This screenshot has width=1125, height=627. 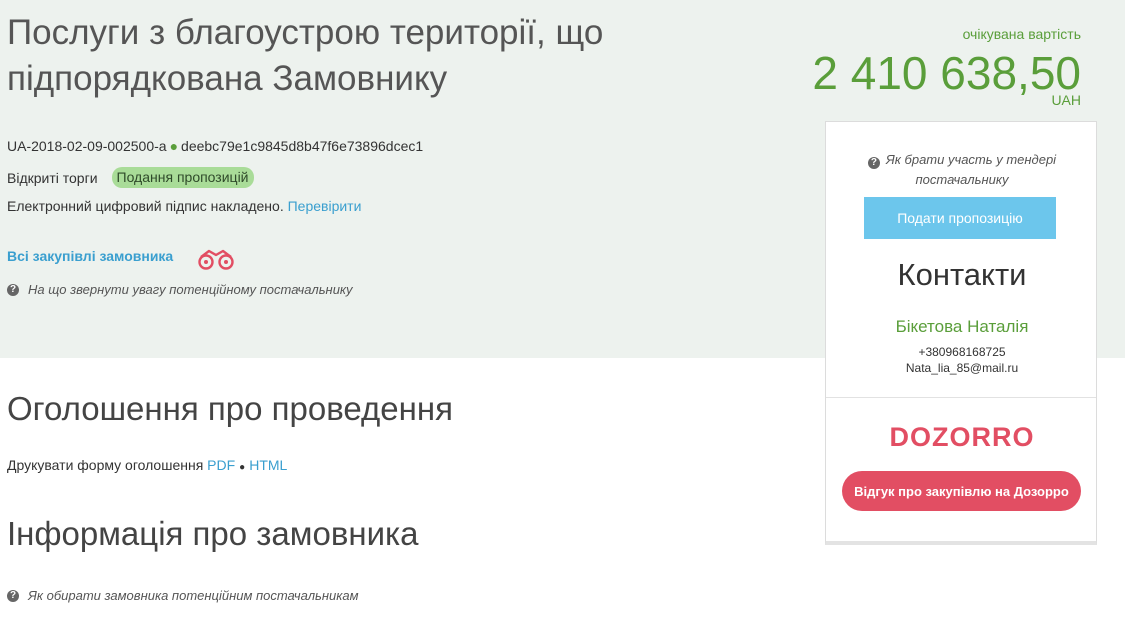 I want to click on print-form-line: Друкувати форму оголошення PDF ● HTML, so click(x=147, y=465).